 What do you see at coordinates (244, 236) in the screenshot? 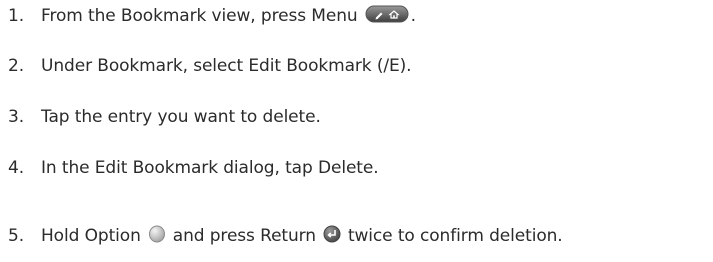
I see `step-text-part2: and press Return` at bounding box center [244, 236].